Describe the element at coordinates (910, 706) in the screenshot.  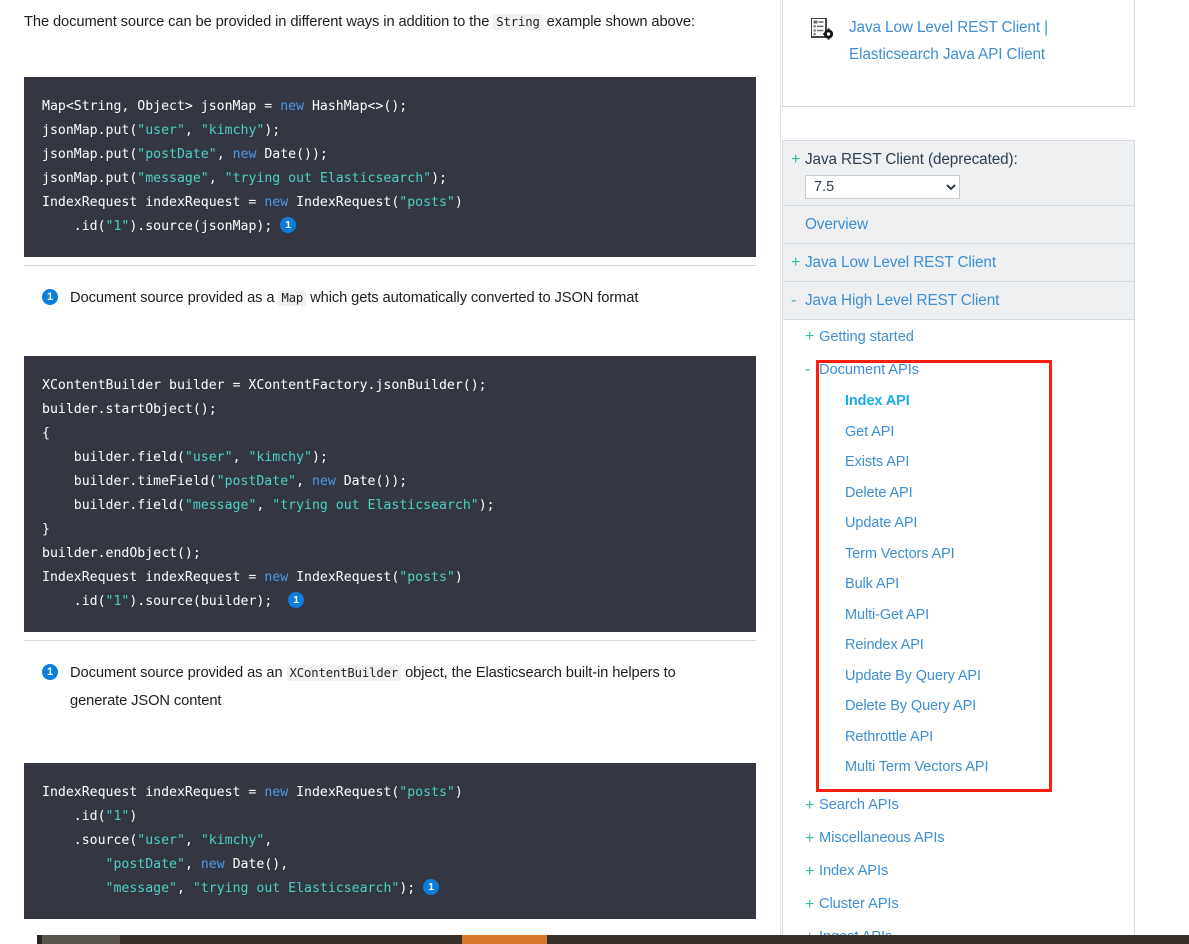
I see `sidebar-api-link-label: Delete By Query API` at that location.